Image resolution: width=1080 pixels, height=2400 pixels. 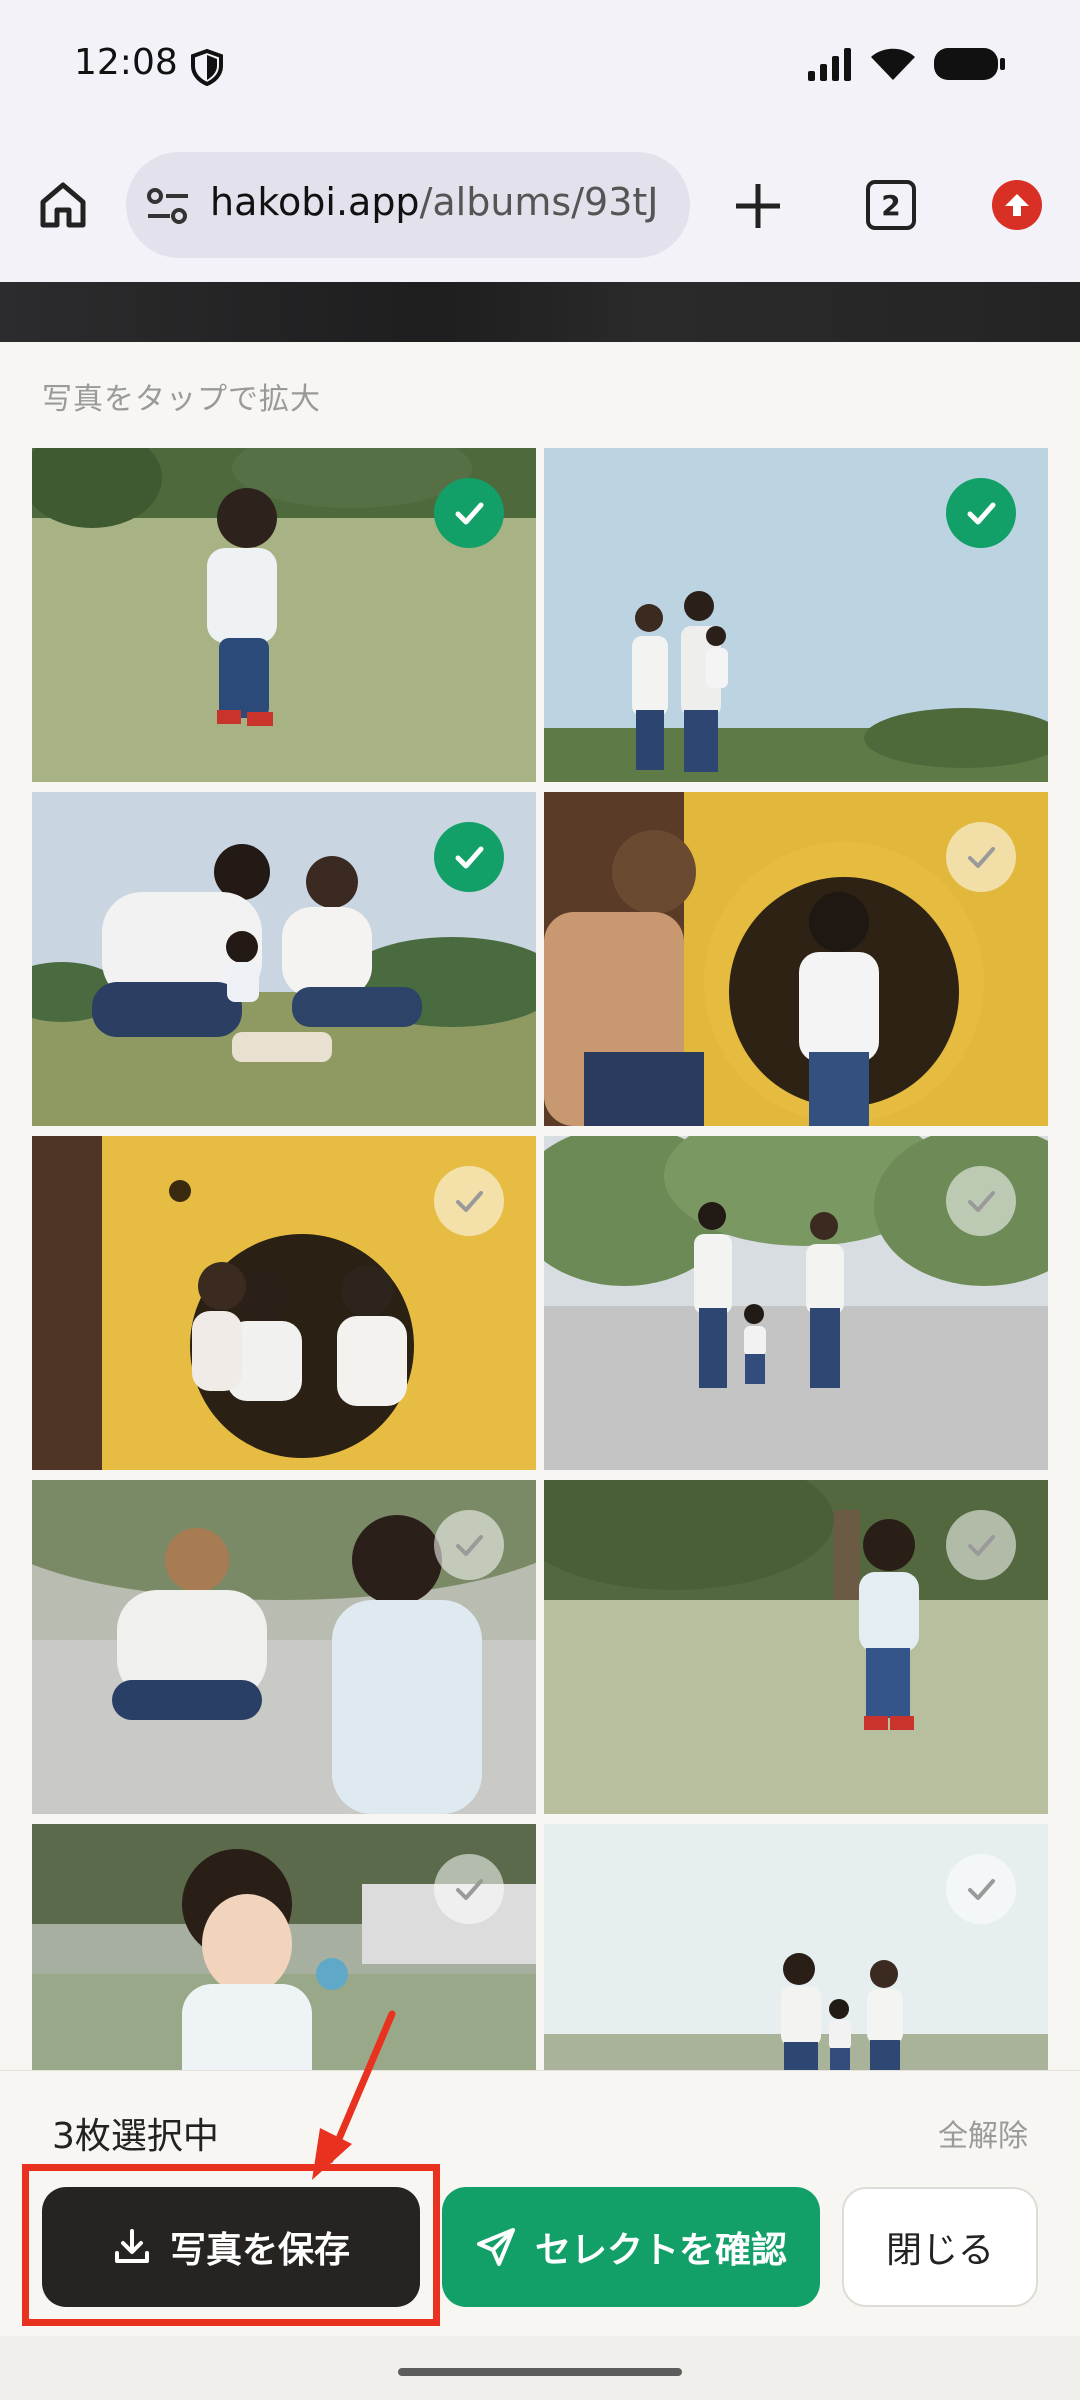 I want to click on navigation-bar, so click(x=540, y=2368).